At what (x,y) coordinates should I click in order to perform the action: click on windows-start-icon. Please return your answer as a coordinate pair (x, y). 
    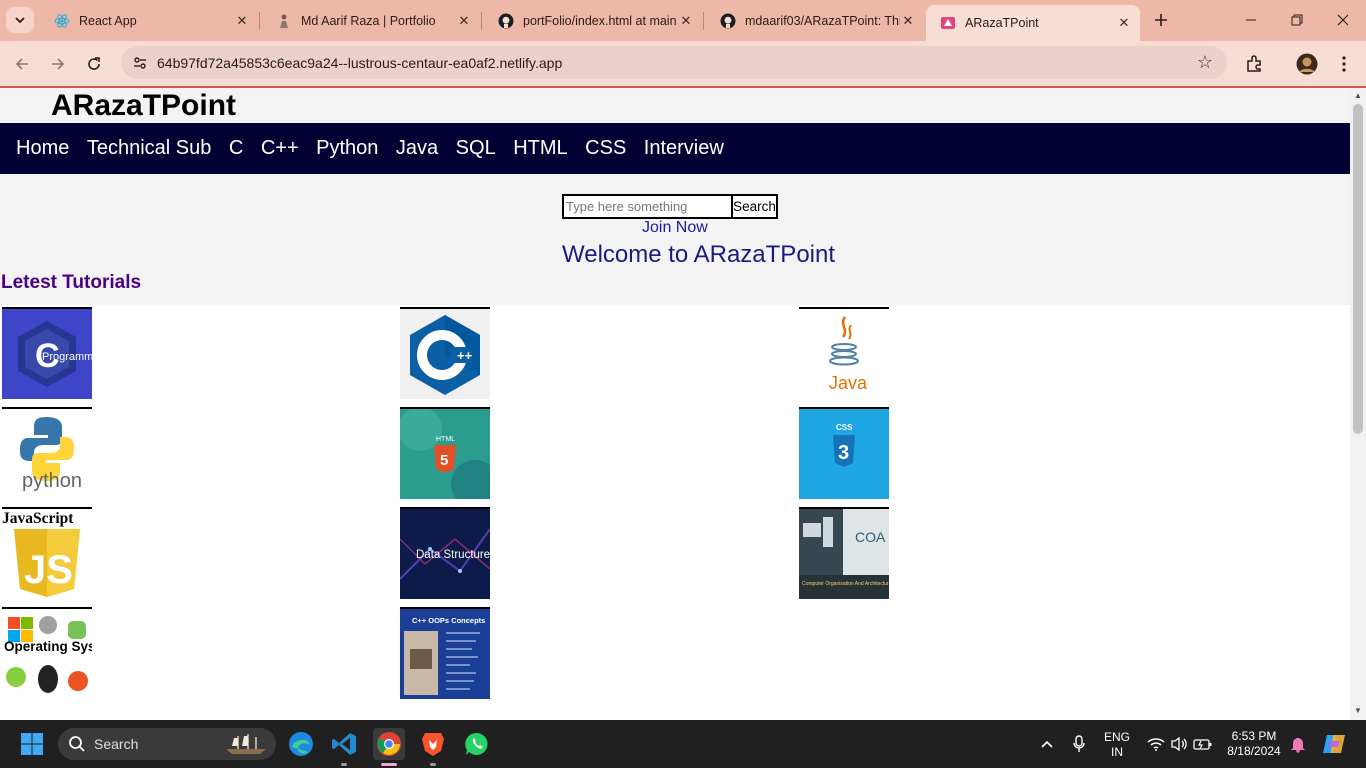
    Looking at the image, I should click on (32, 744).